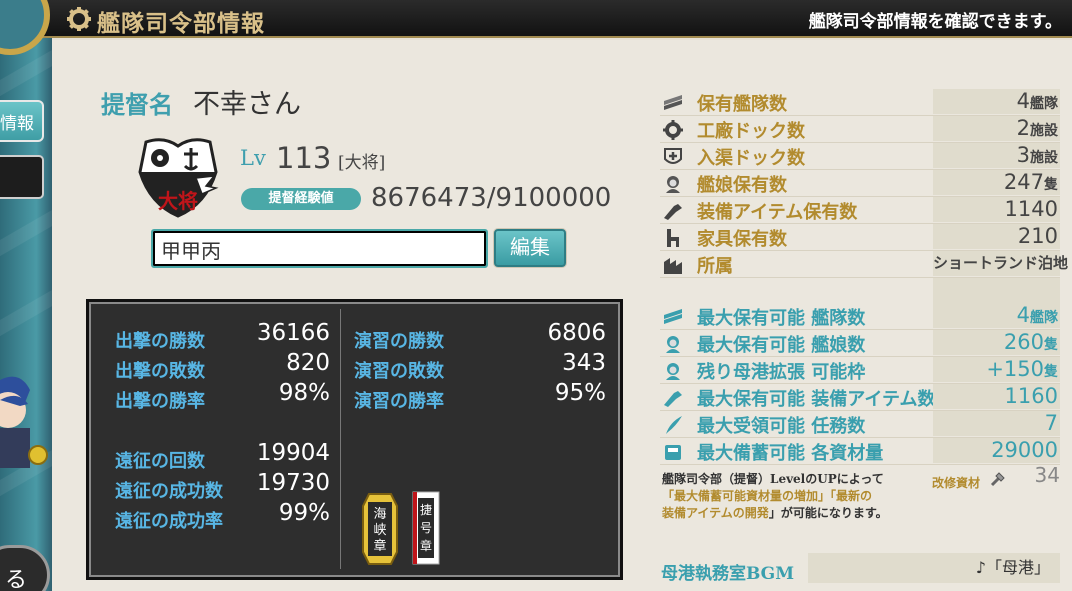  I want to click on sortie-losses-value: 820, so click(308, 363).